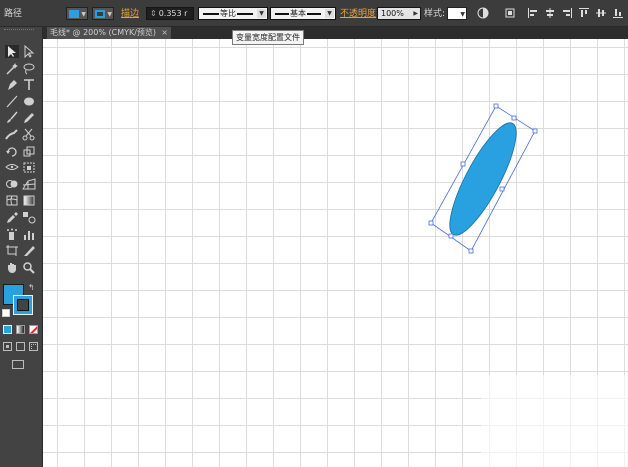 This screenshot has width=628, height=467. Describe the element at coordinates (173, 13) in the screenshot. I see `stroke-weight-value: 0.353 r` at that location.